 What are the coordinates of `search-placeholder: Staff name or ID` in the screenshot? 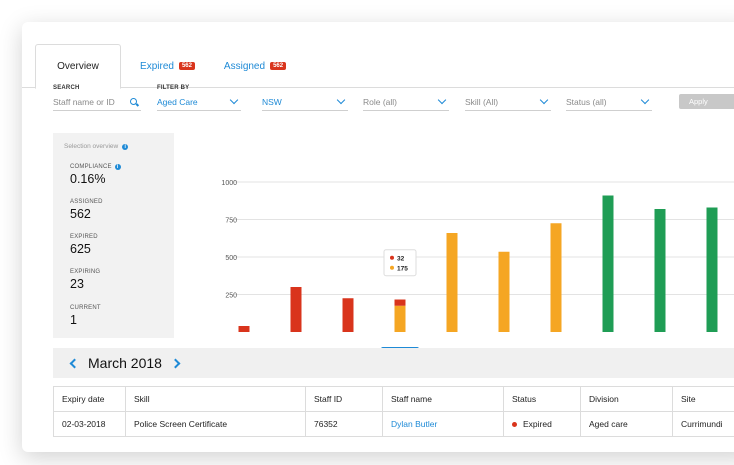 It's located at (84, 102).